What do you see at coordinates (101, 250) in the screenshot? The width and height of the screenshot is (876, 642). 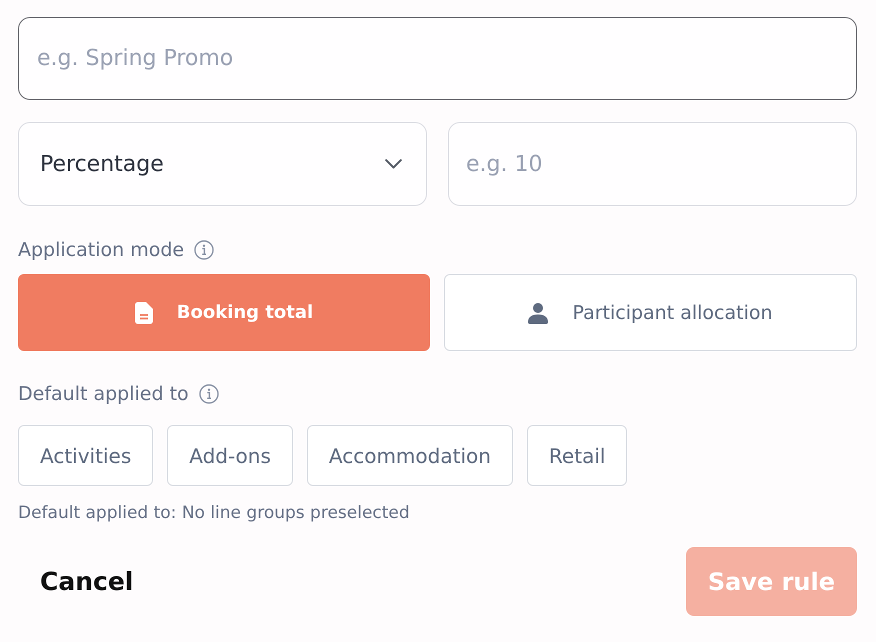 I see `application-mode-label: Application mode` at bounding box center [101, 250].